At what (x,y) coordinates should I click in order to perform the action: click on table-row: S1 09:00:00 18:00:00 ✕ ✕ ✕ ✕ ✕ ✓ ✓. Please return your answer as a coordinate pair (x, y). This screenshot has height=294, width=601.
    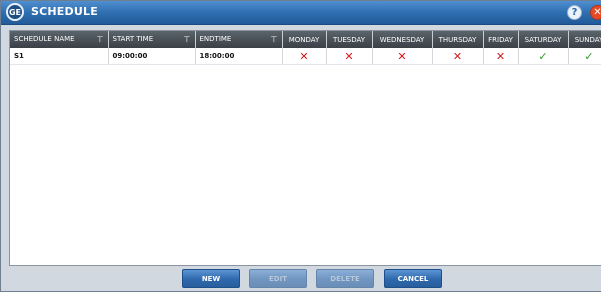
    Looking at the image, I should click on (305, 56).